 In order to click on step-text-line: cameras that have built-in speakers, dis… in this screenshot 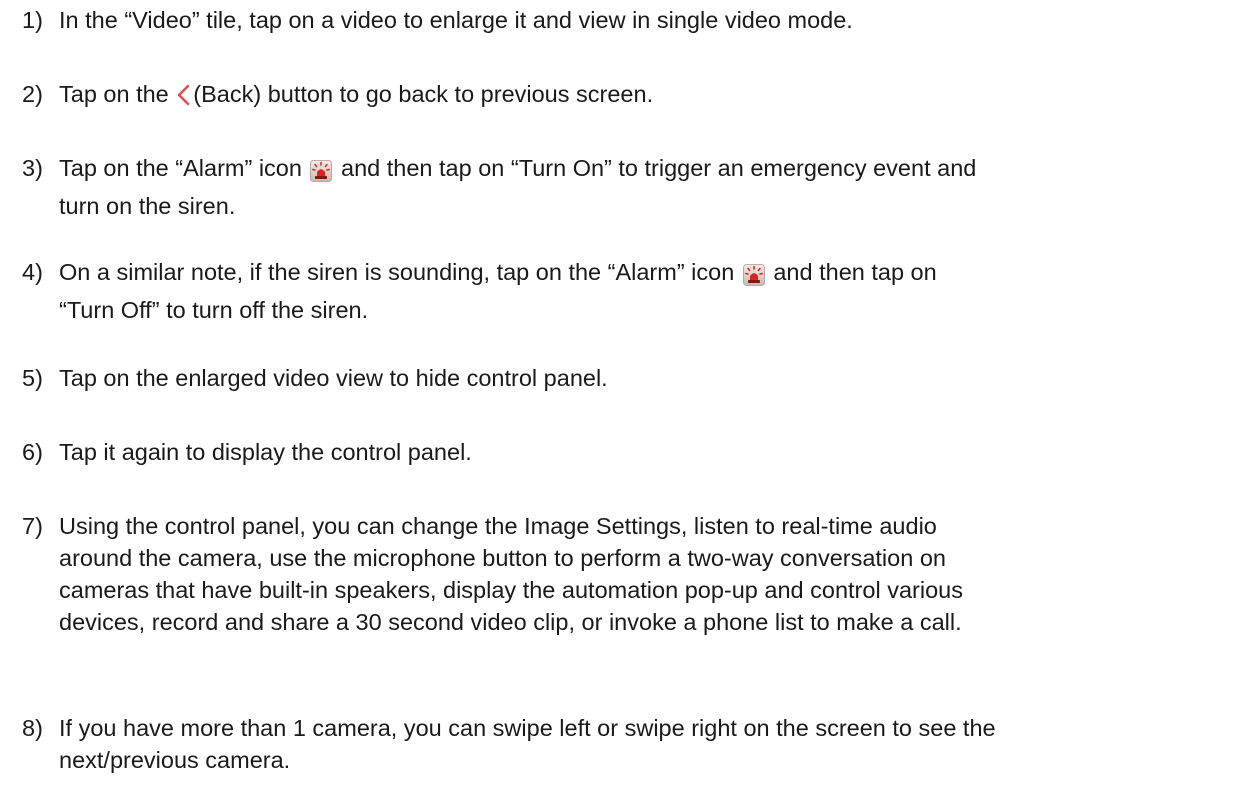, I will do `click(511, 590)`.